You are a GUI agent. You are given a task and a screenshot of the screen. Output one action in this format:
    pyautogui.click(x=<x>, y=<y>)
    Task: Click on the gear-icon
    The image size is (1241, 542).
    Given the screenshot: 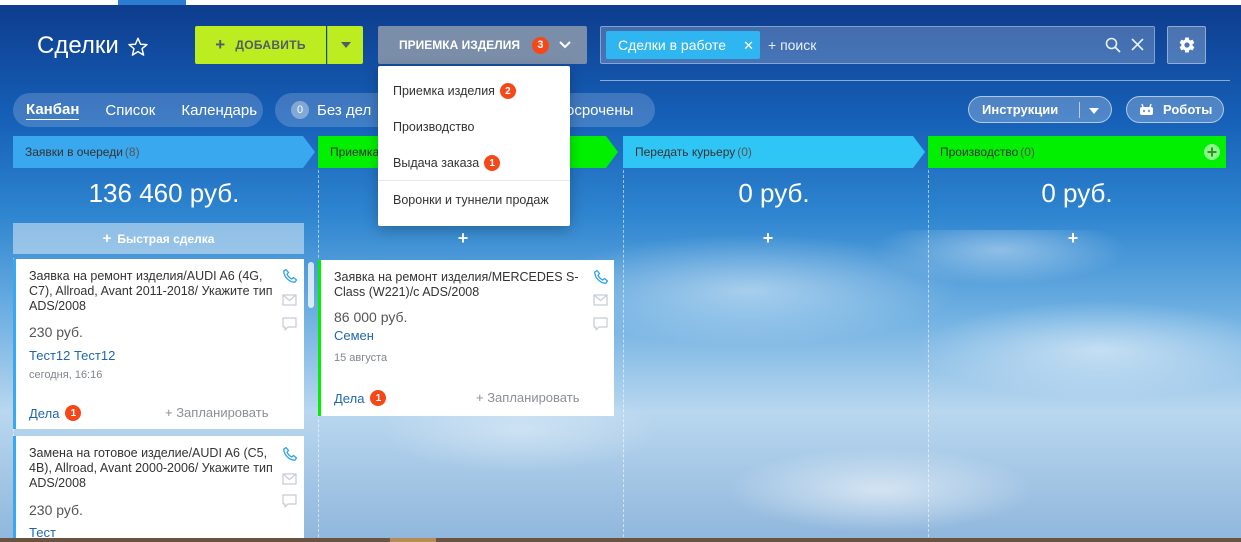 What is the action you would take?
    pyautogui.click(x=1186, y=45)
    